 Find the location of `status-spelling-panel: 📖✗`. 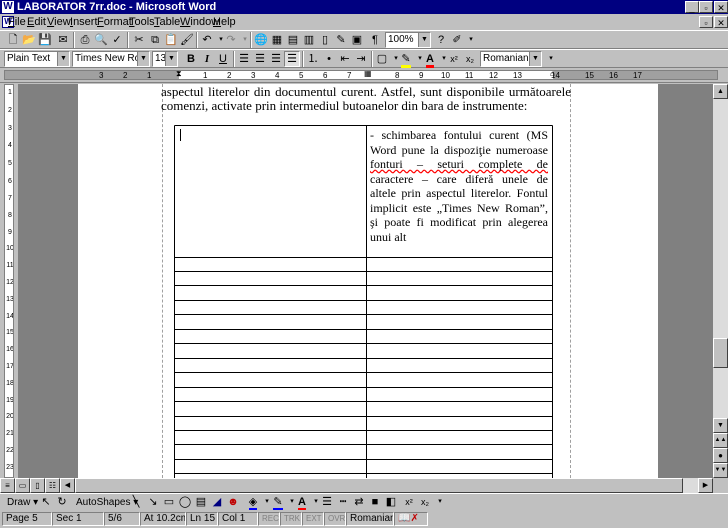

status-spelling-panel: 📖✗ is located at coordinates (411, 519).